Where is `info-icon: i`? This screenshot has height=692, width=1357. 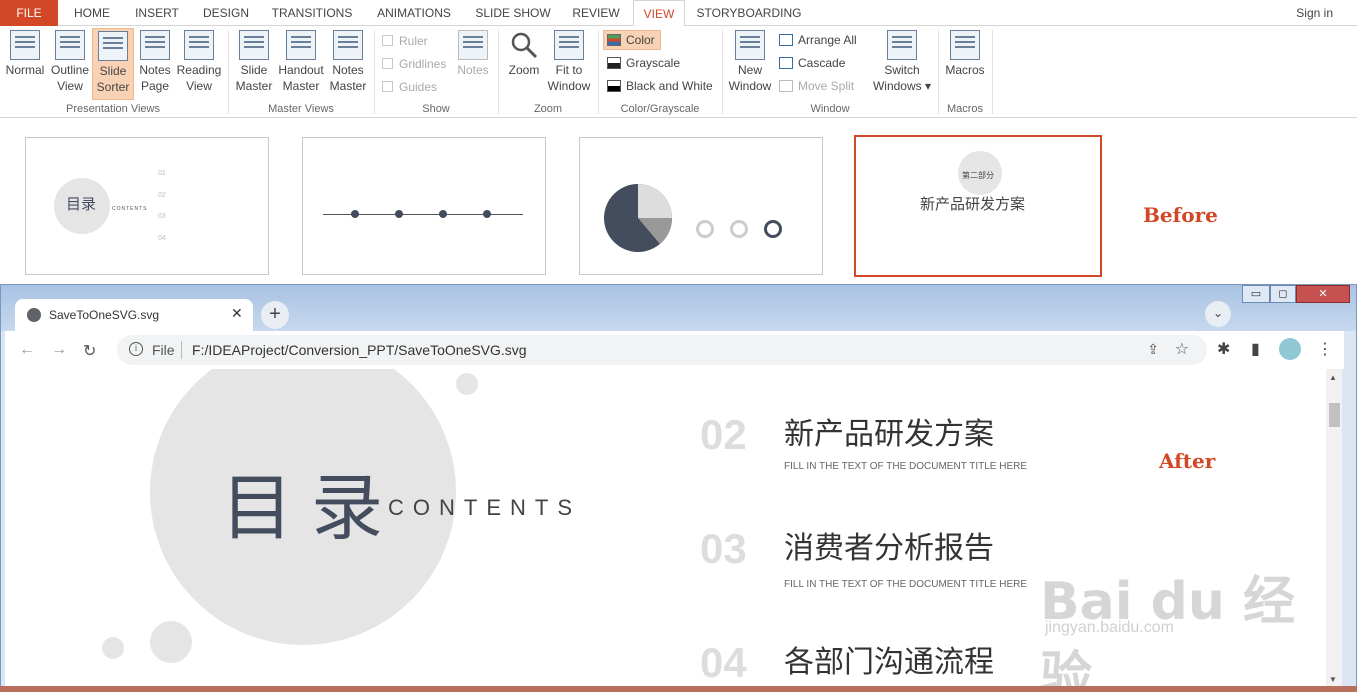 info-icon: i is located at coordinates (136, 349).